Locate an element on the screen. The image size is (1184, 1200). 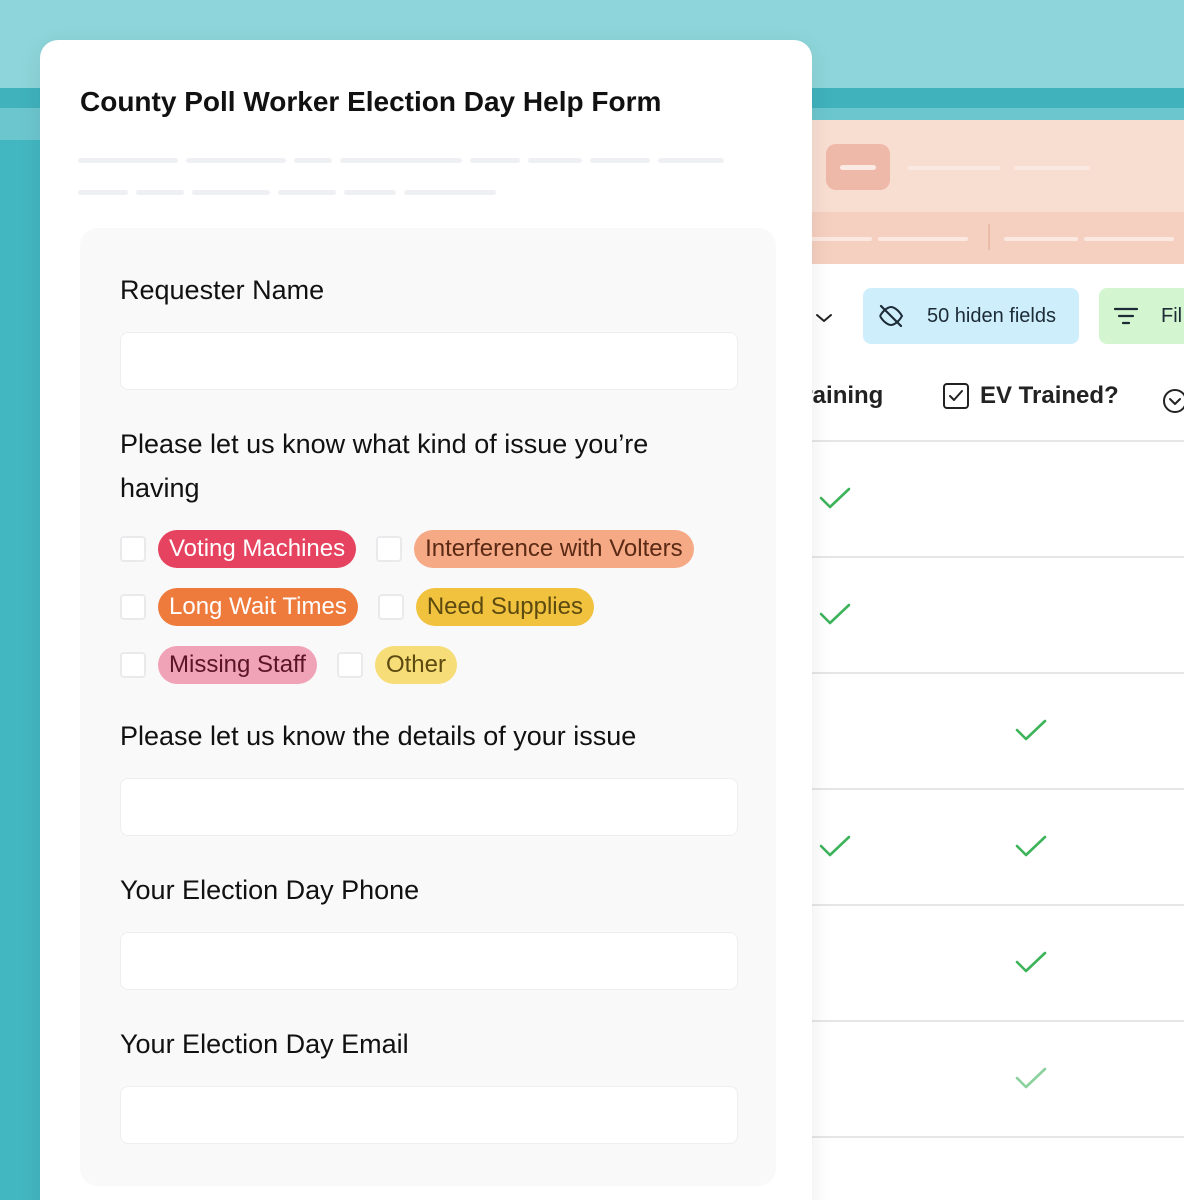
issue-details-input is located at coordinates (429, 807).